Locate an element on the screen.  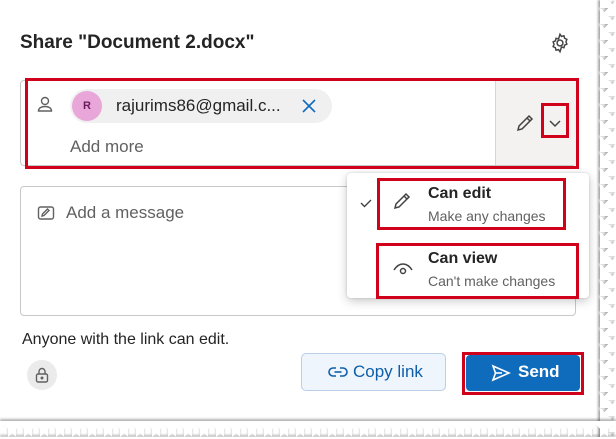
send-button: Send is located at coordinates (523, 373).